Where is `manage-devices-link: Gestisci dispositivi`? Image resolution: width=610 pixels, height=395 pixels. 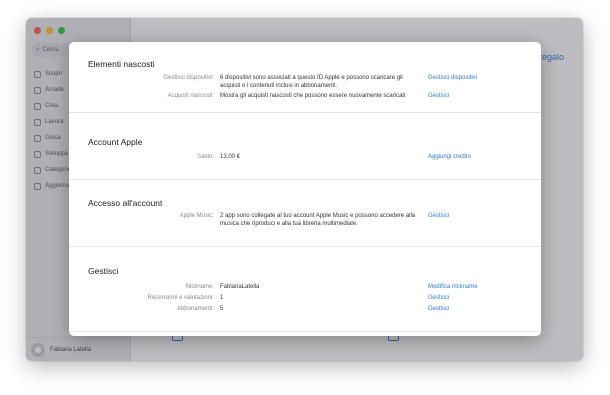
manage-devices-link: Gestisci dispositivi is located at coordinates (452, 78).